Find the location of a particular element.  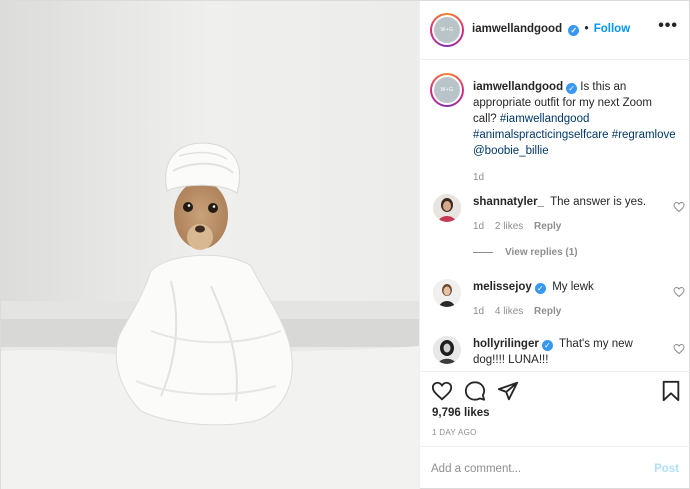

post-header: W+G iamwellandgood ✓ • Follow ••• is located at coordinates (555, 30).